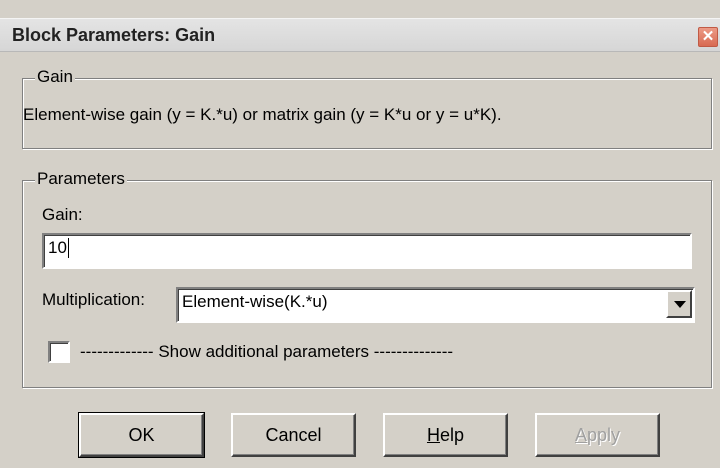  I want to click on gain-input-value: 10, so click(58, 248).